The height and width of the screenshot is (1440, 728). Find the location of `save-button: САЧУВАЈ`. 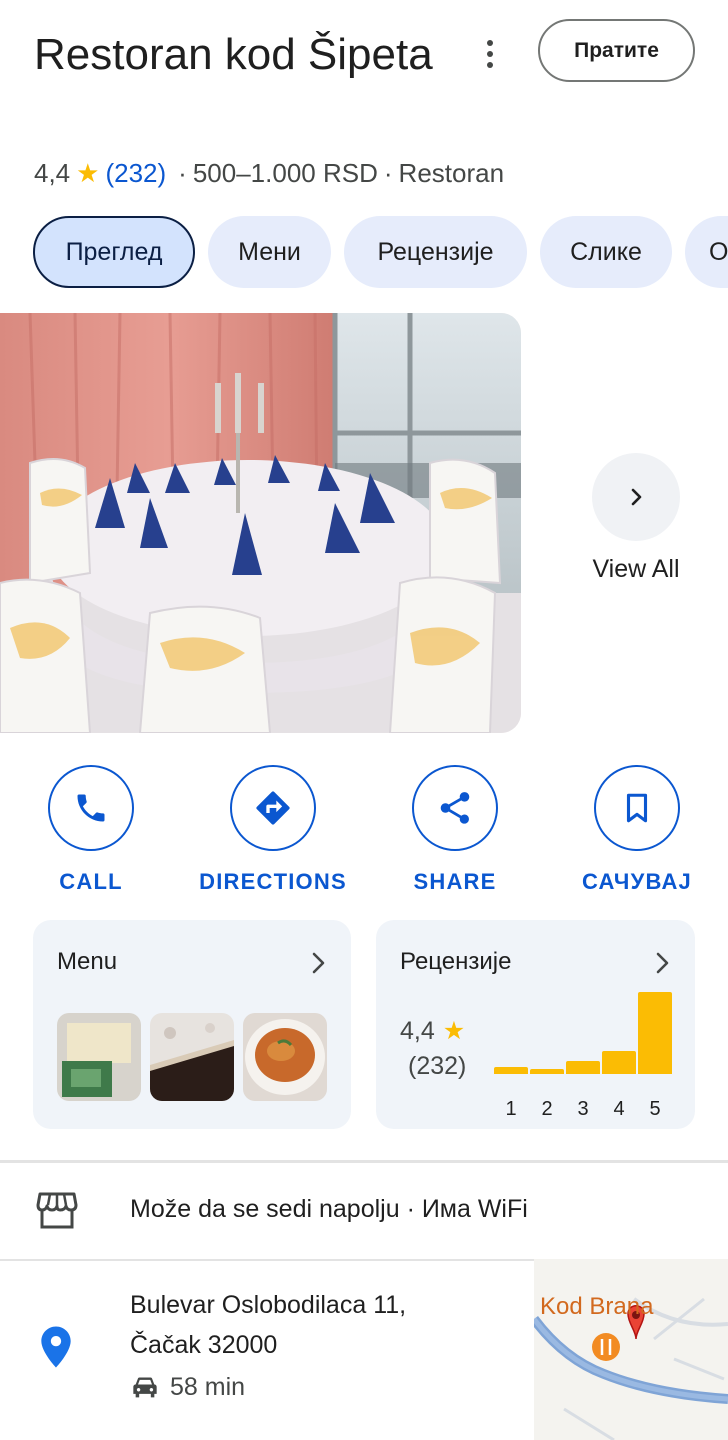

save-button: САЧУВАЈ is located at coordinates (637, 830).